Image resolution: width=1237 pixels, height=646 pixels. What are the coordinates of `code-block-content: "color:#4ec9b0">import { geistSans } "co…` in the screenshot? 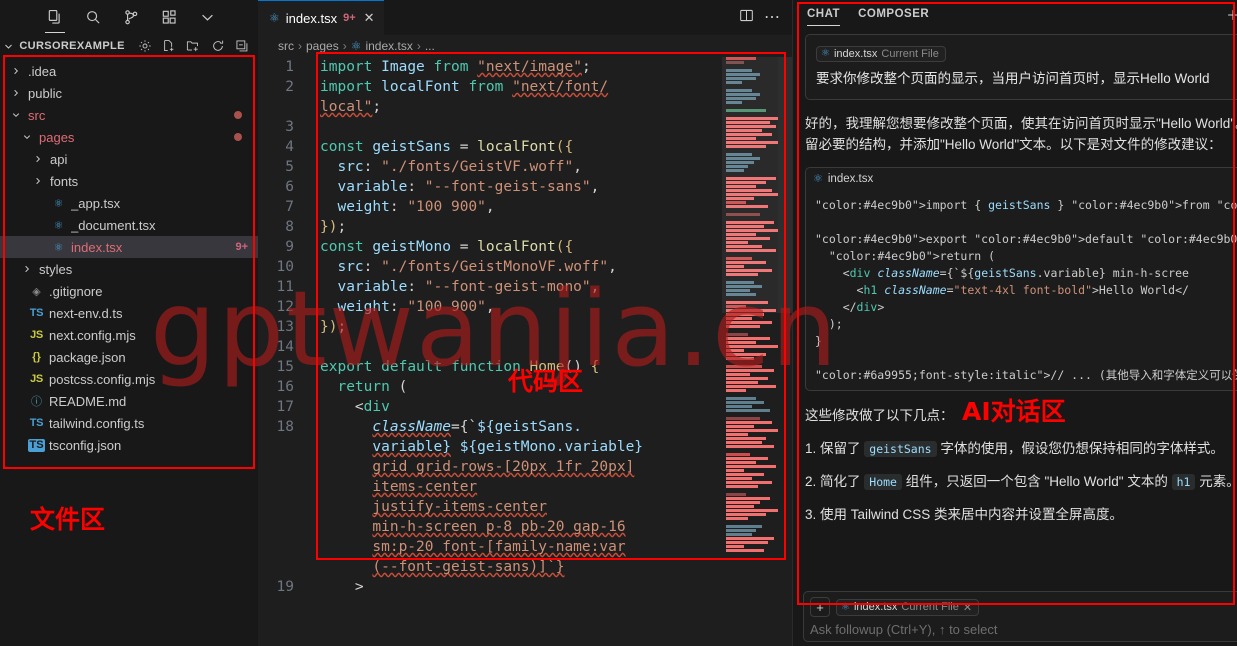 It's located at (1021, 290).